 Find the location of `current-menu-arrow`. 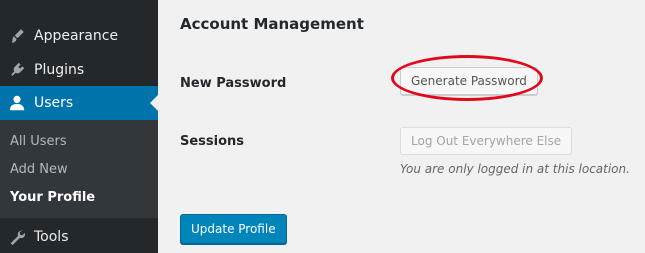

current-menu-arrow is located at coordinates (154, 103).